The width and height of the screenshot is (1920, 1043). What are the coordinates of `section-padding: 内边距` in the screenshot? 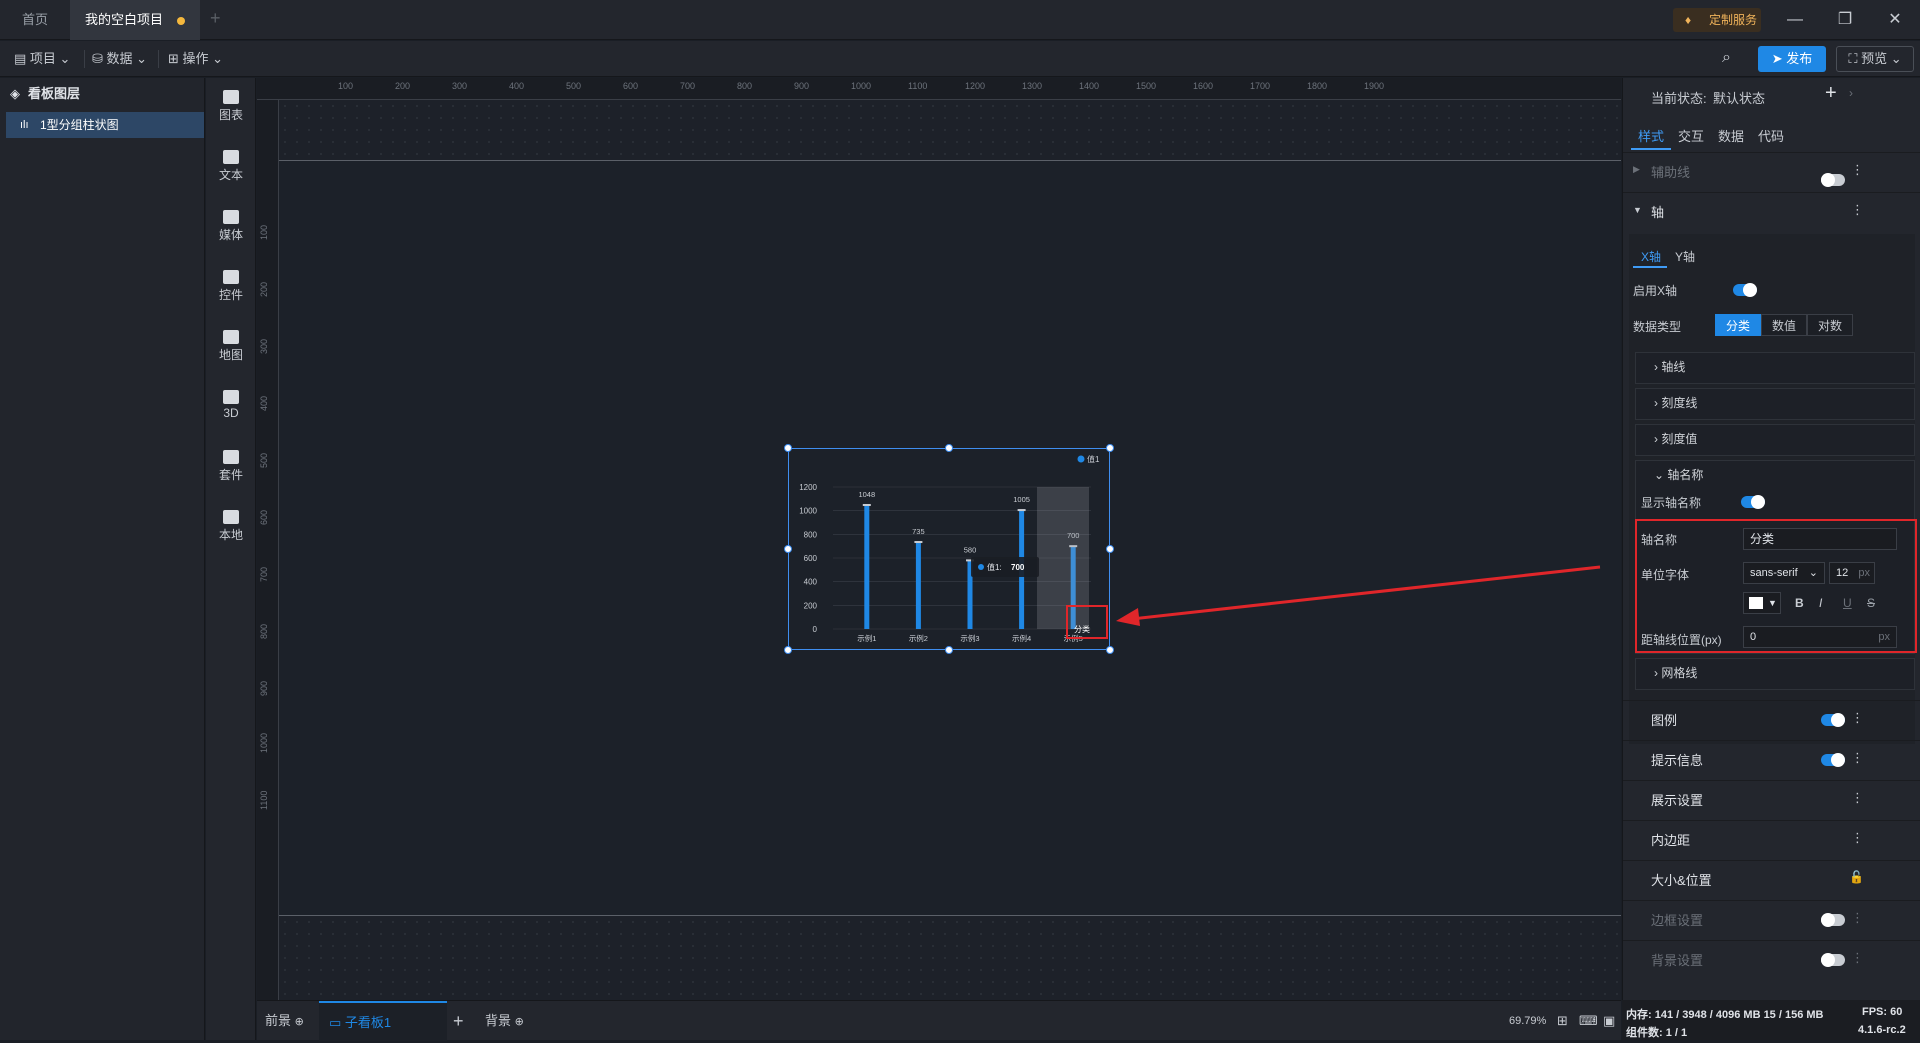 It's located at (1771, 840).